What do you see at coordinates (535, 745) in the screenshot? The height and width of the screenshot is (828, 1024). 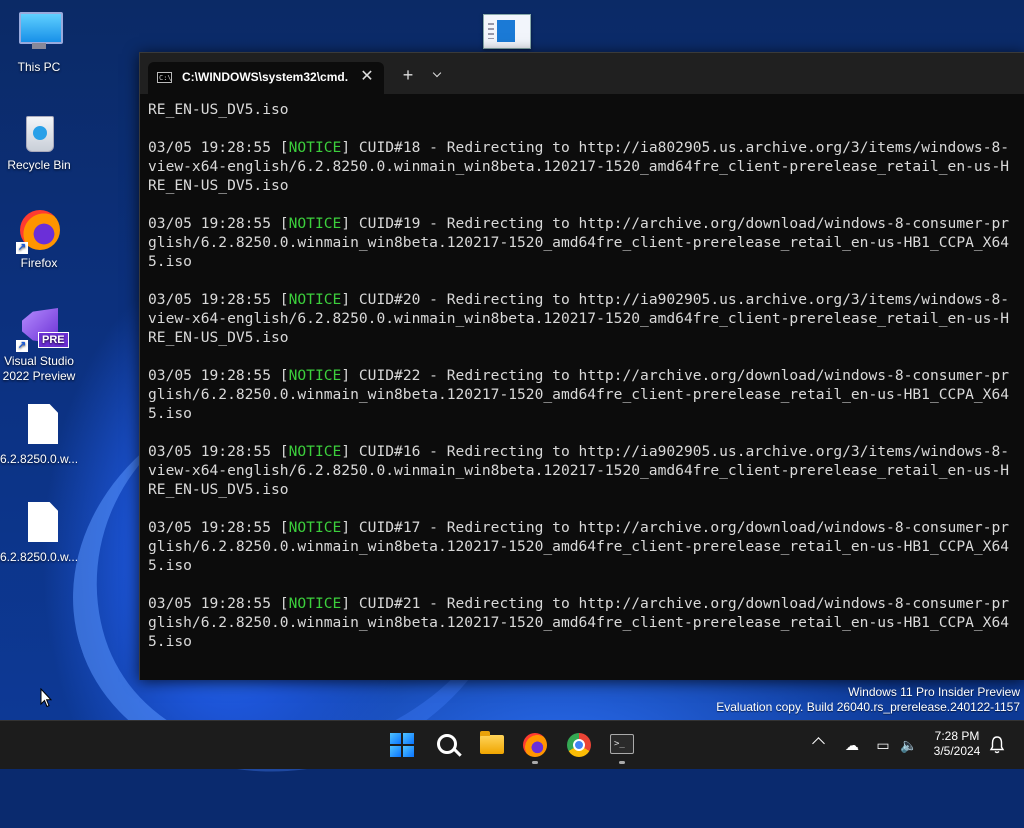 I see `firefox-taskbar-icon` at bounding box center [535, 745].